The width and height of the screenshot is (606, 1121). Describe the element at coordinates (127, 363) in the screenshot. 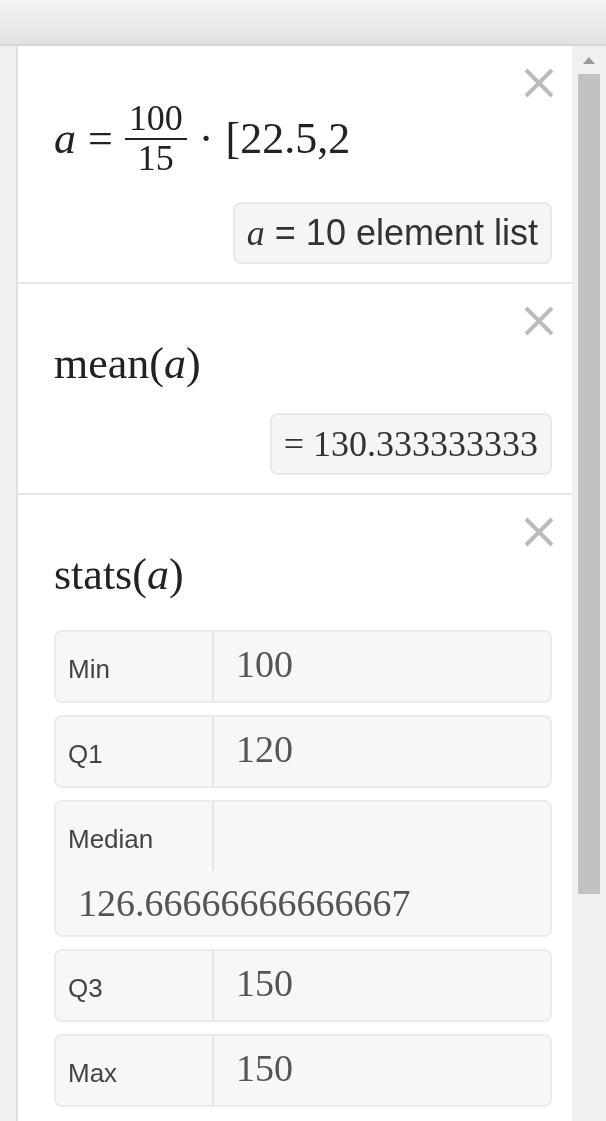

I see `expression-formula: mean(a)` at that location.